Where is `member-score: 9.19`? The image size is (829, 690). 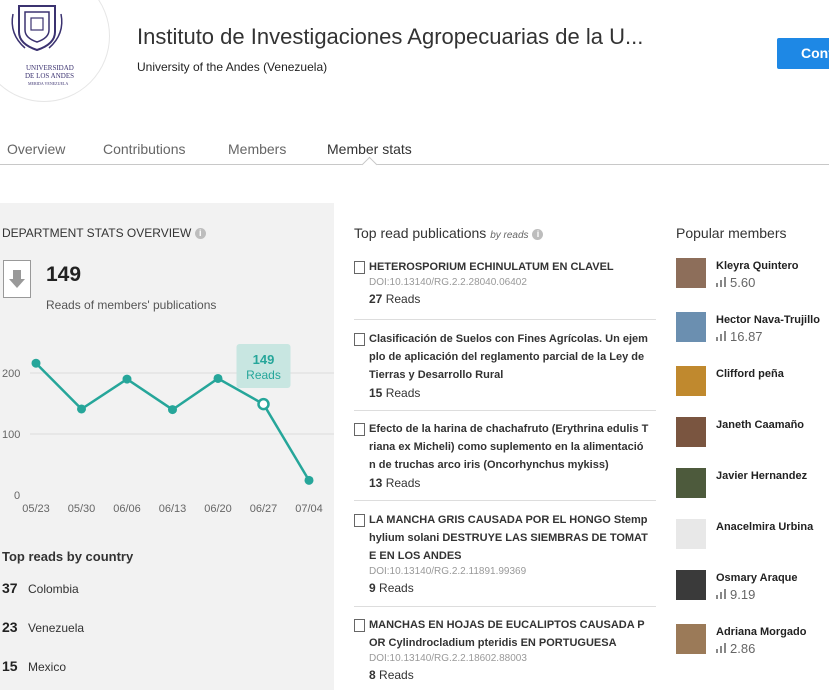
member-score: 9.19 is located at coordinates (735, 594).